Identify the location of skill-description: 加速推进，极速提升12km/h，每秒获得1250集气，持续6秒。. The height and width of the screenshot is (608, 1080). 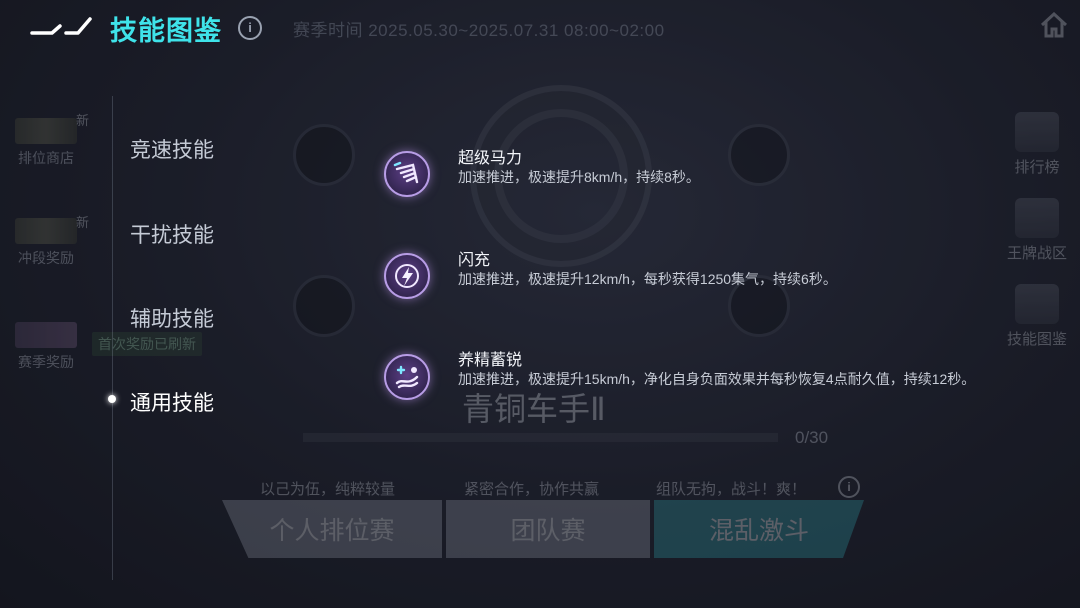
(647, 279).